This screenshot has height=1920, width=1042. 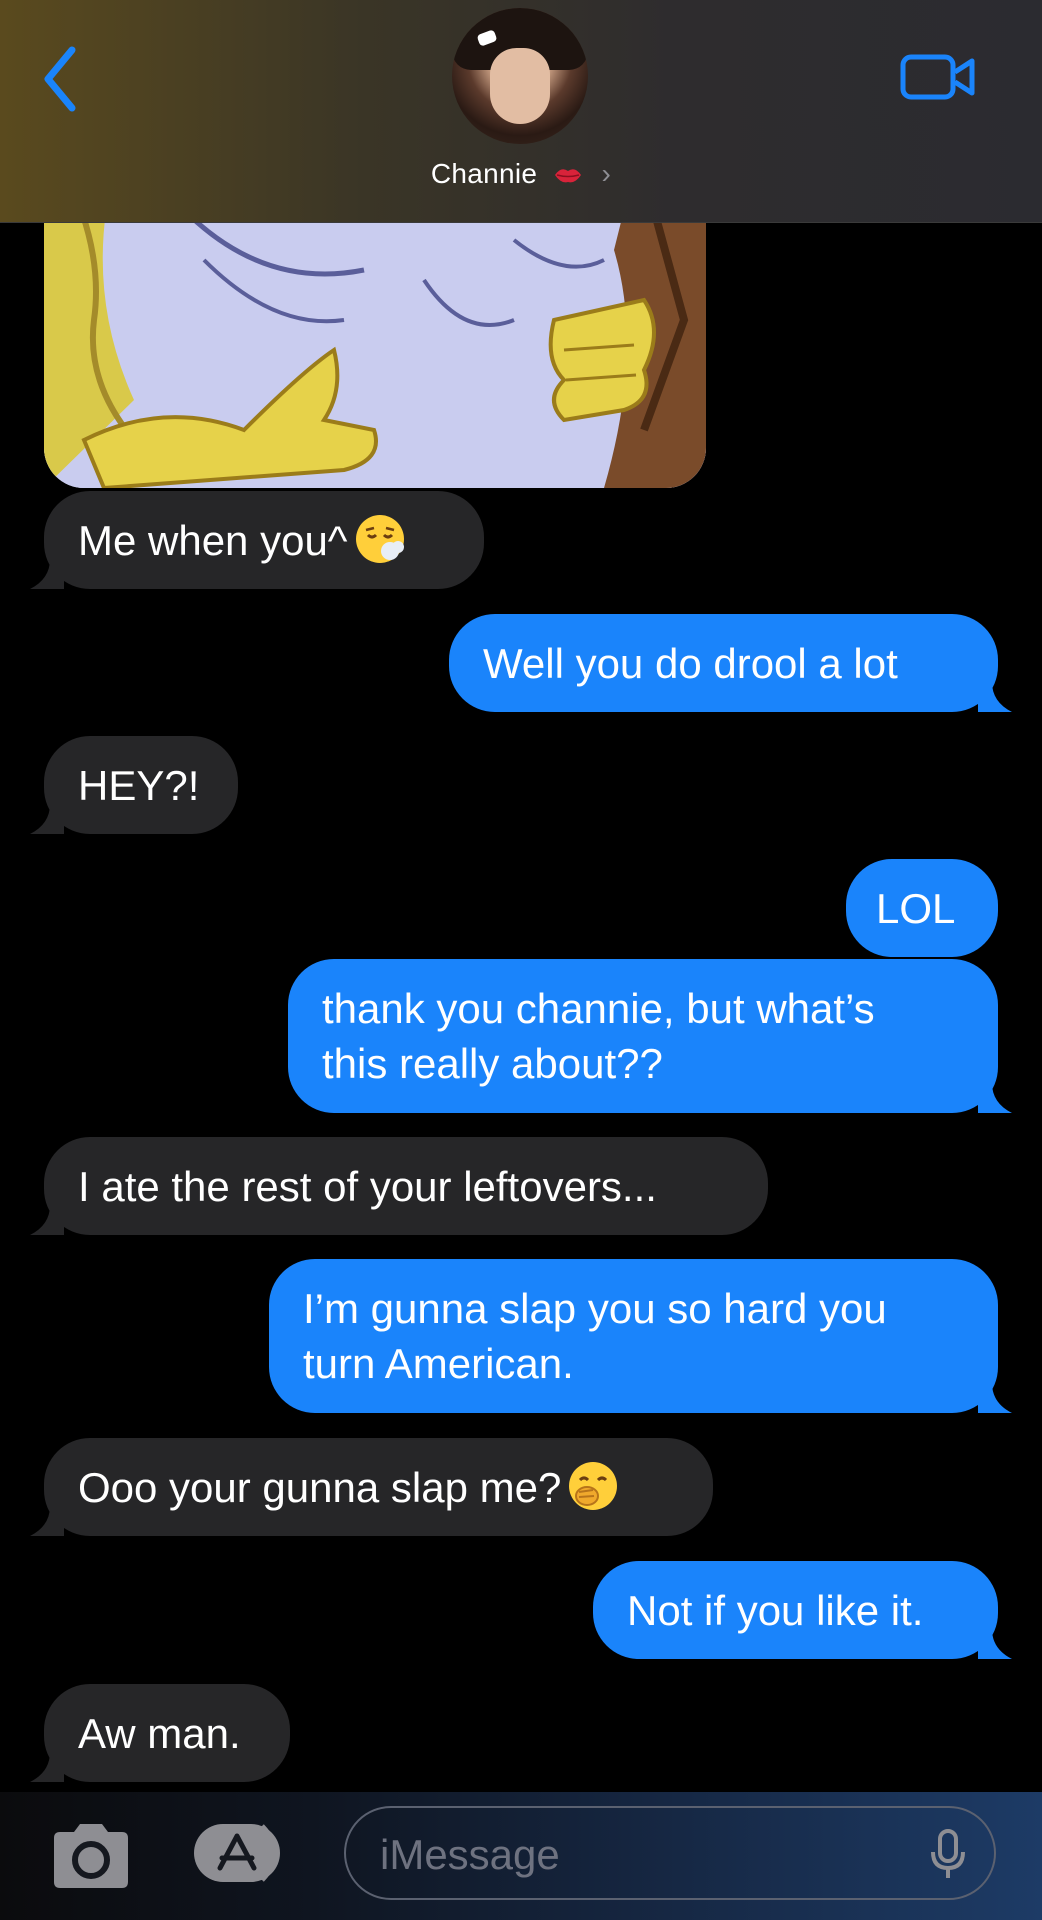 What do you see at coordinates (139, 785) in the screenshot?
I see `message-text: HEY?!` at bounding box center [139, 785].